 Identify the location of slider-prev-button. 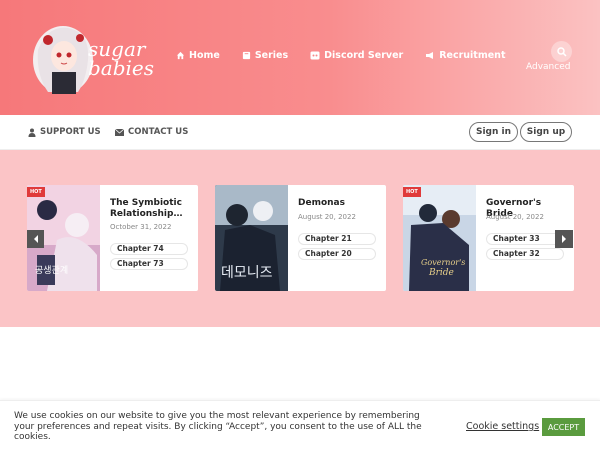
(35, 239).